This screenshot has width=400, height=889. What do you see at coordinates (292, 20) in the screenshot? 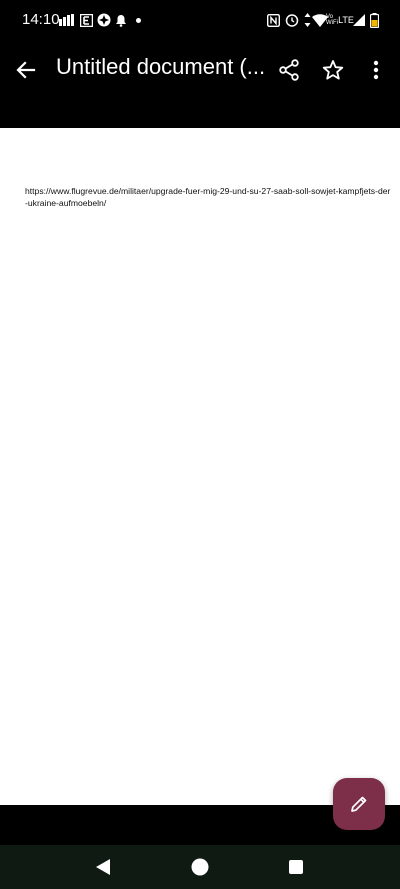
I see `alarm-icon` at bounding box center [292, 20].